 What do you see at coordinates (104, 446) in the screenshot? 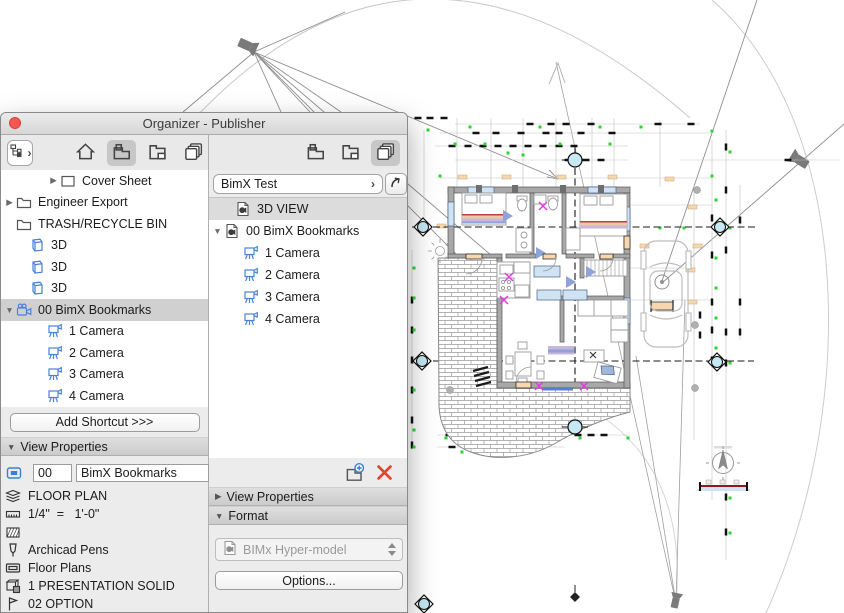
I see `view-properties-header-left: ▼ View Properties` at bounding box center [104, 446].